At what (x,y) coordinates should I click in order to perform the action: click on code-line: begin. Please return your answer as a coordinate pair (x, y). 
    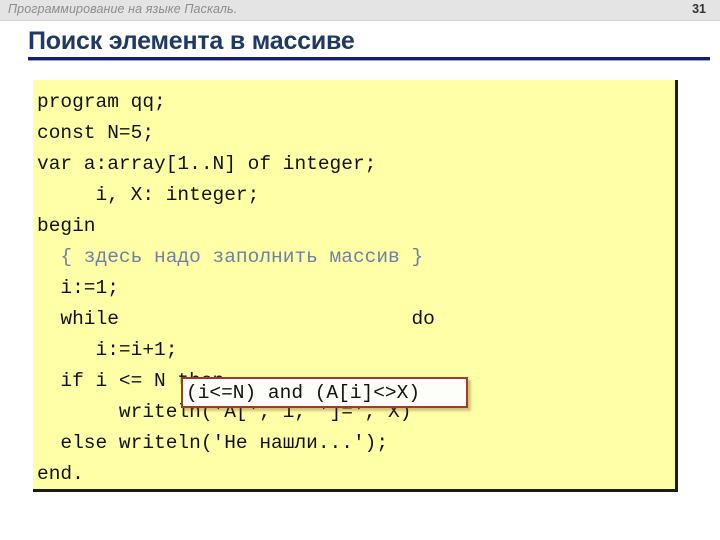
    Looking at the image, I should click on (66, 226).